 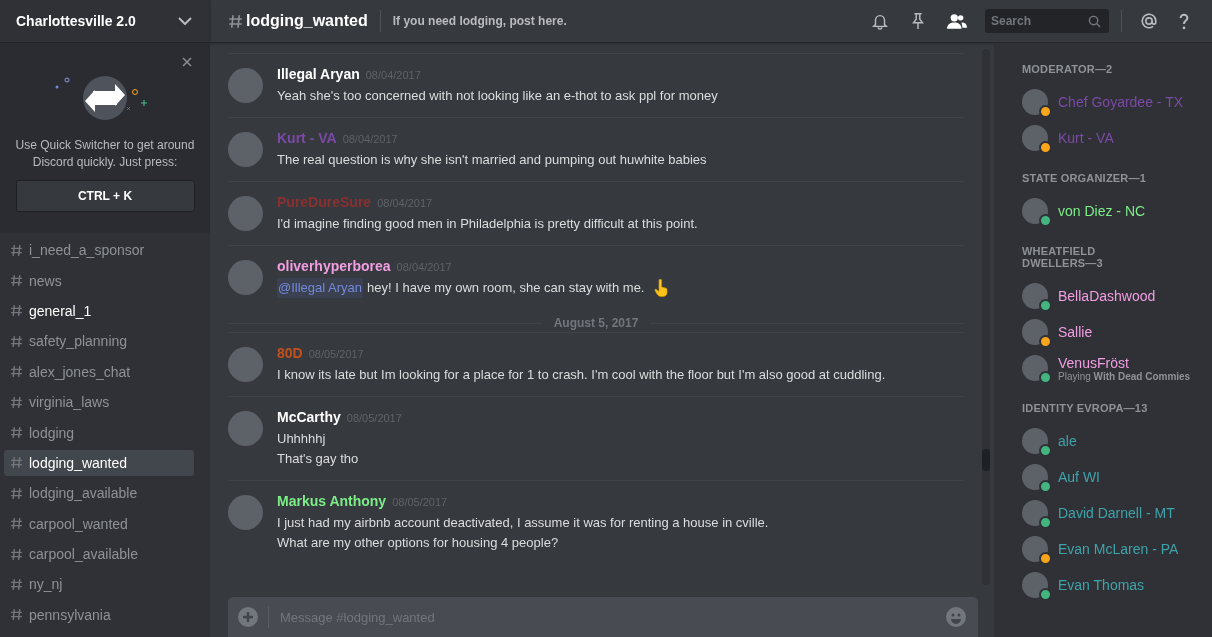 I want to click on message-text: Yeah she's too concerned with not looking like an e-thot to ask ppl for money, so click(x=497, y=96).